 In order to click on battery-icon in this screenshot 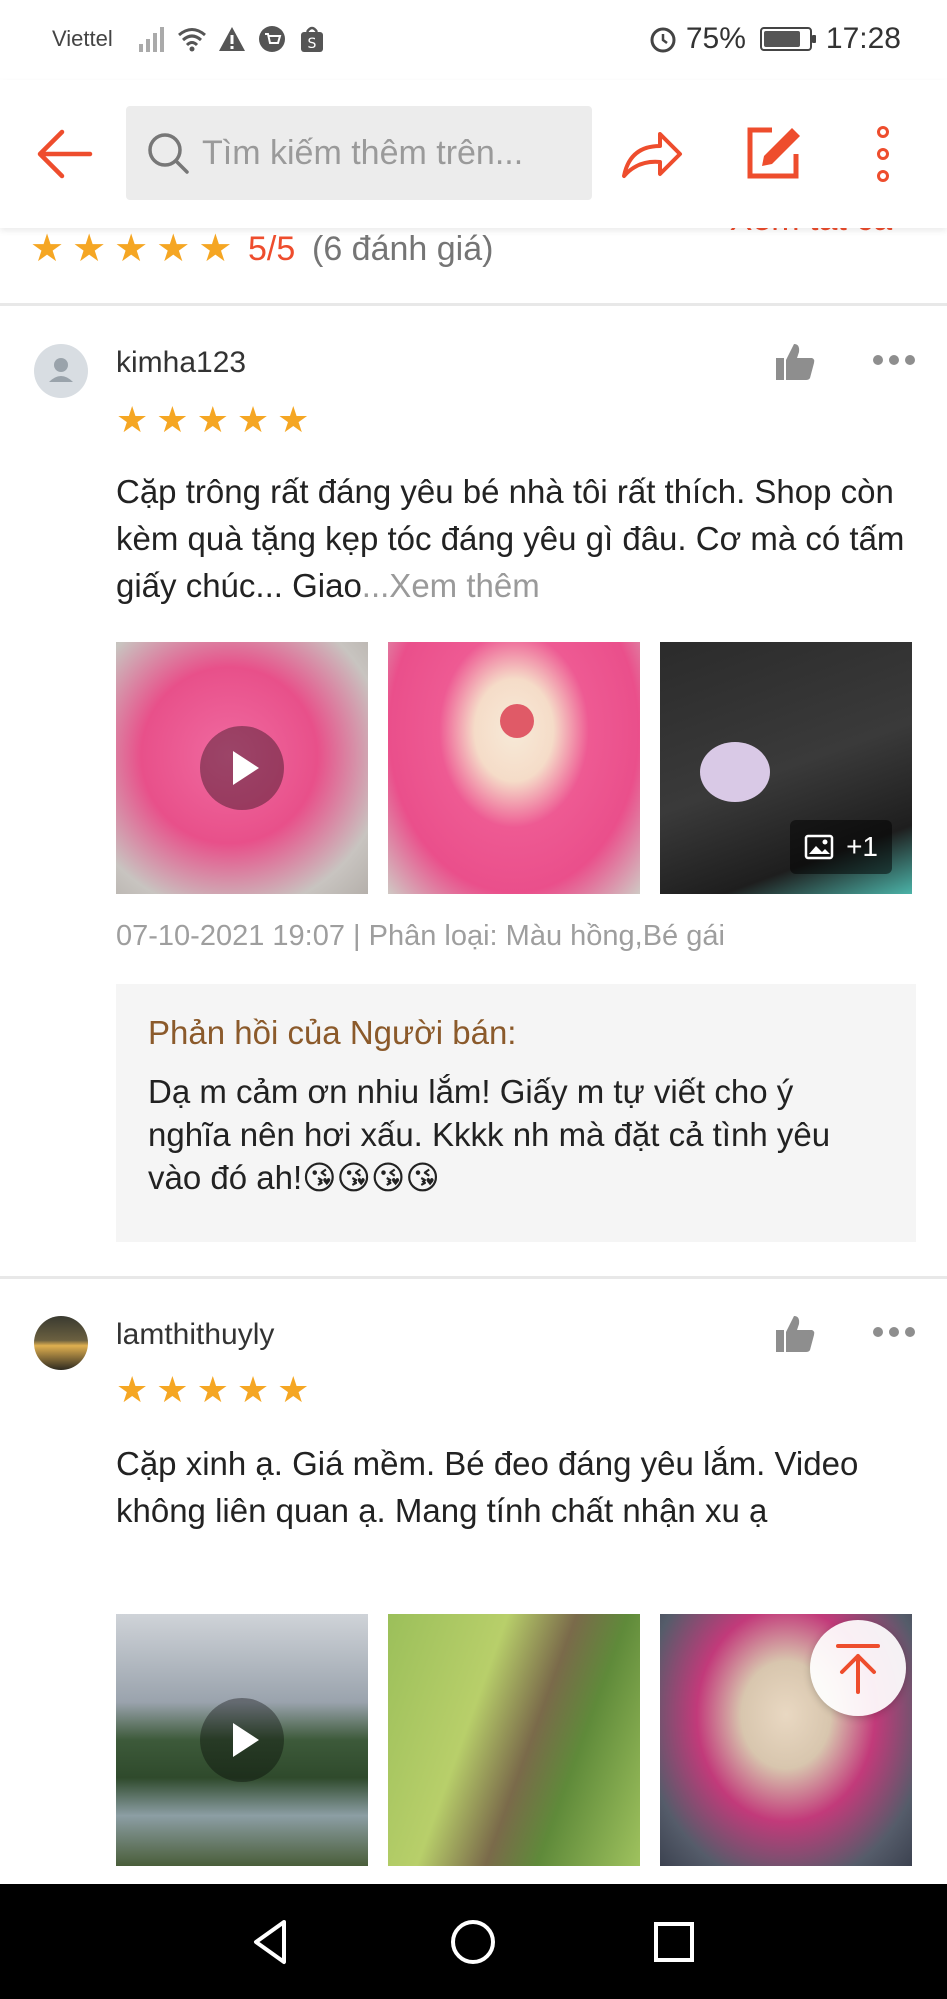, I will do `click(787, 39)`.